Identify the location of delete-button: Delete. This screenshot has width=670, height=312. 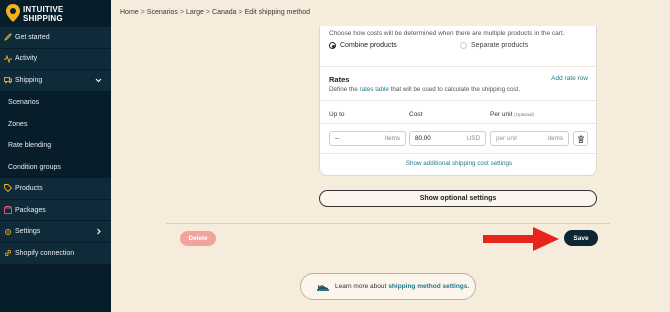
(198, 238).